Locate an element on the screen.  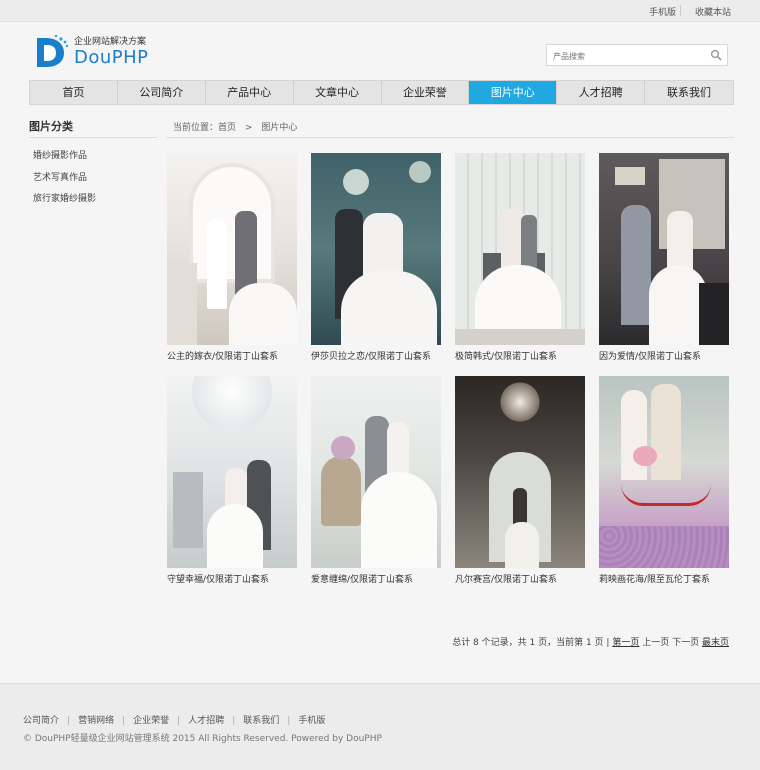
nav-articles: 文章中心 is located at coordinates (338, 92).